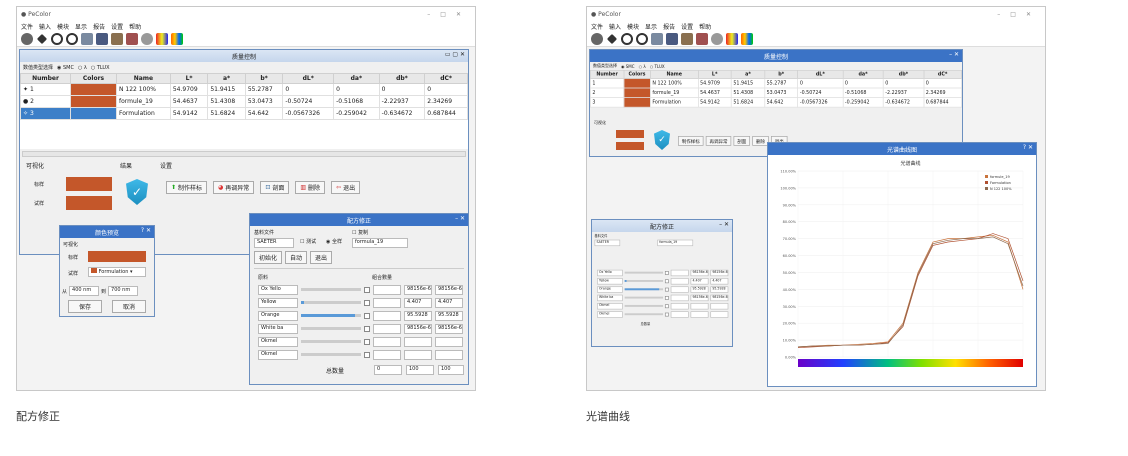  Describe the element at coordinates (274, 243) in the screenshot. I see `file-select: SAETER` at that location.